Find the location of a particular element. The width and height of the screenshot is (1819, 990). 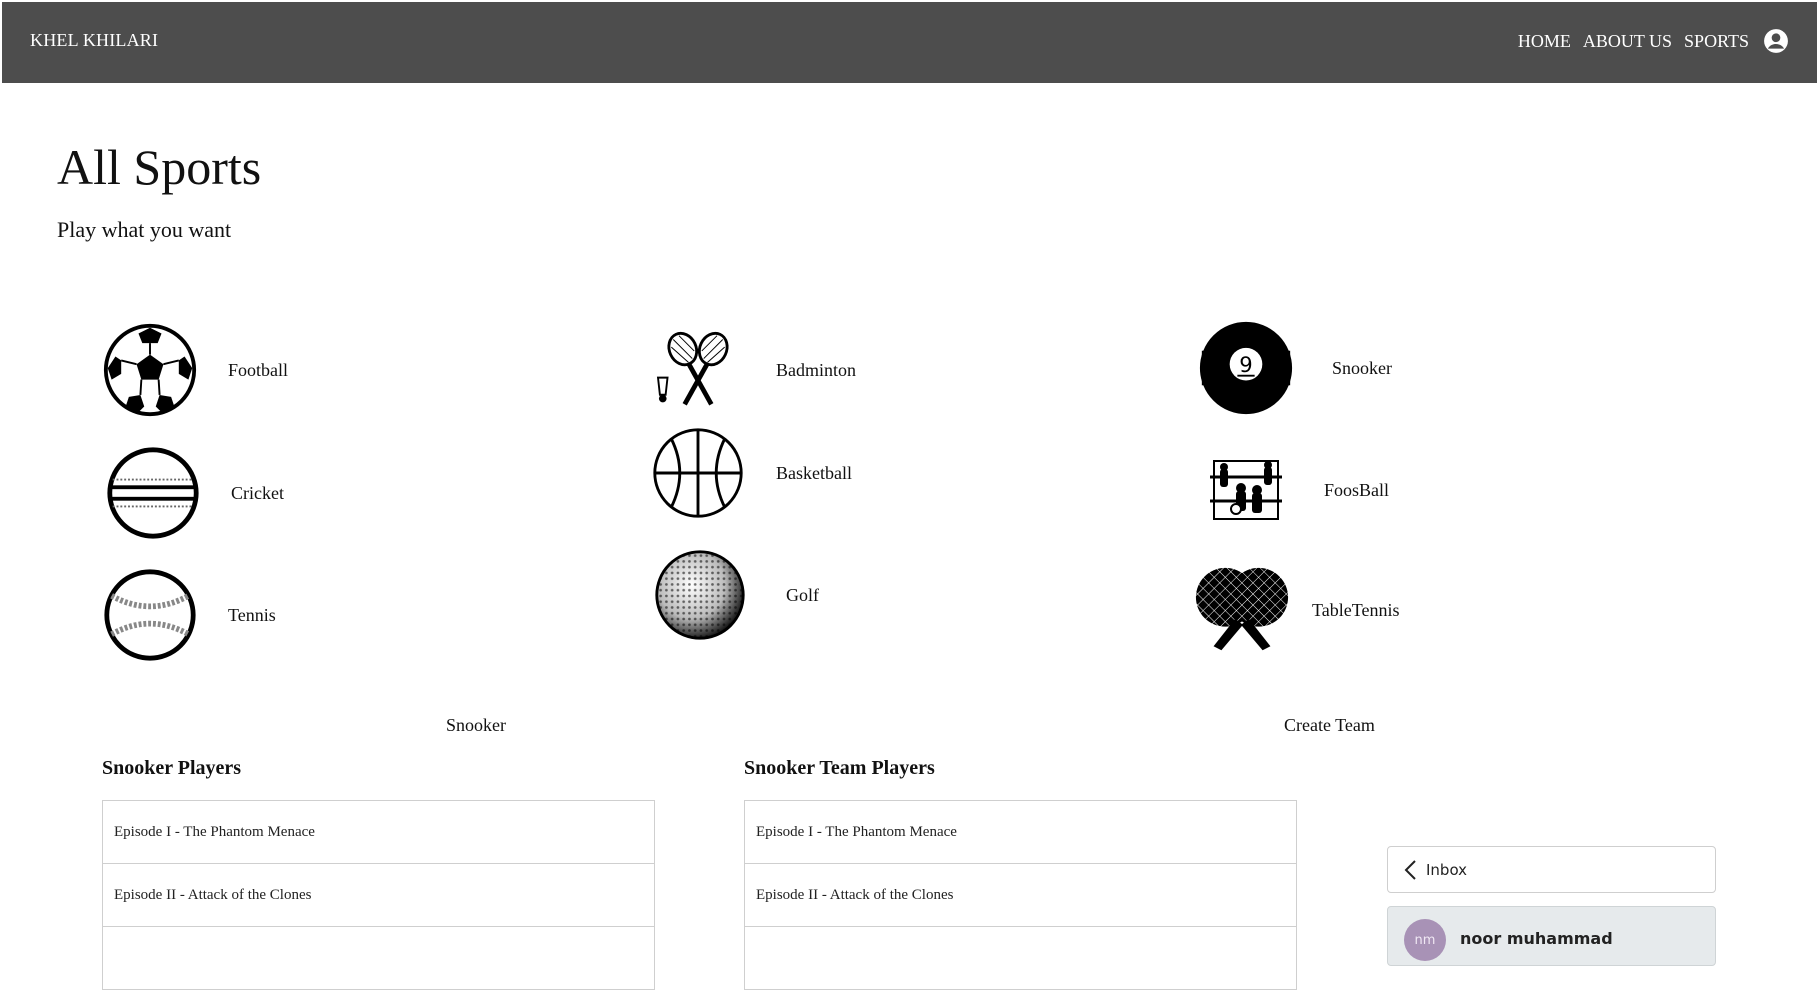

sport-label: TableTennis is located at coordinates (1356, 609).